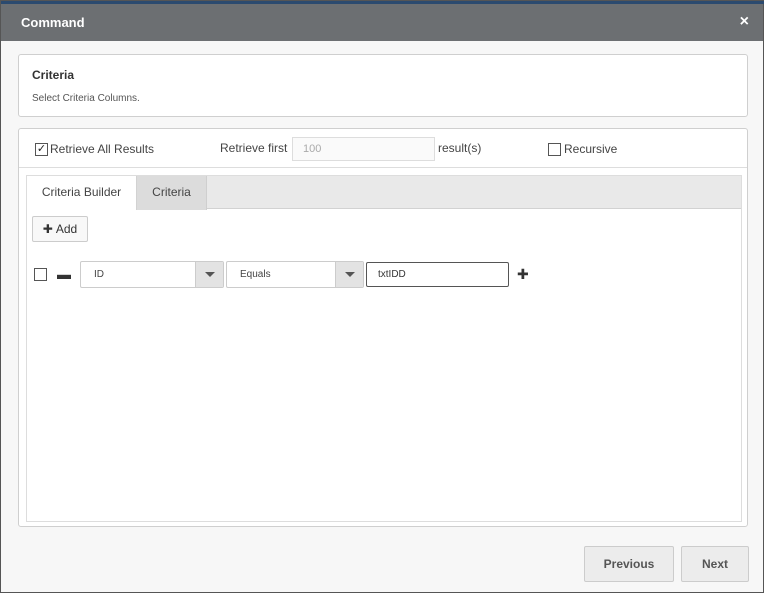  What do you see at coordinates (295, 274) in the screenshot?
I see `operator-select: Equals` at bounding box center [295, 274].